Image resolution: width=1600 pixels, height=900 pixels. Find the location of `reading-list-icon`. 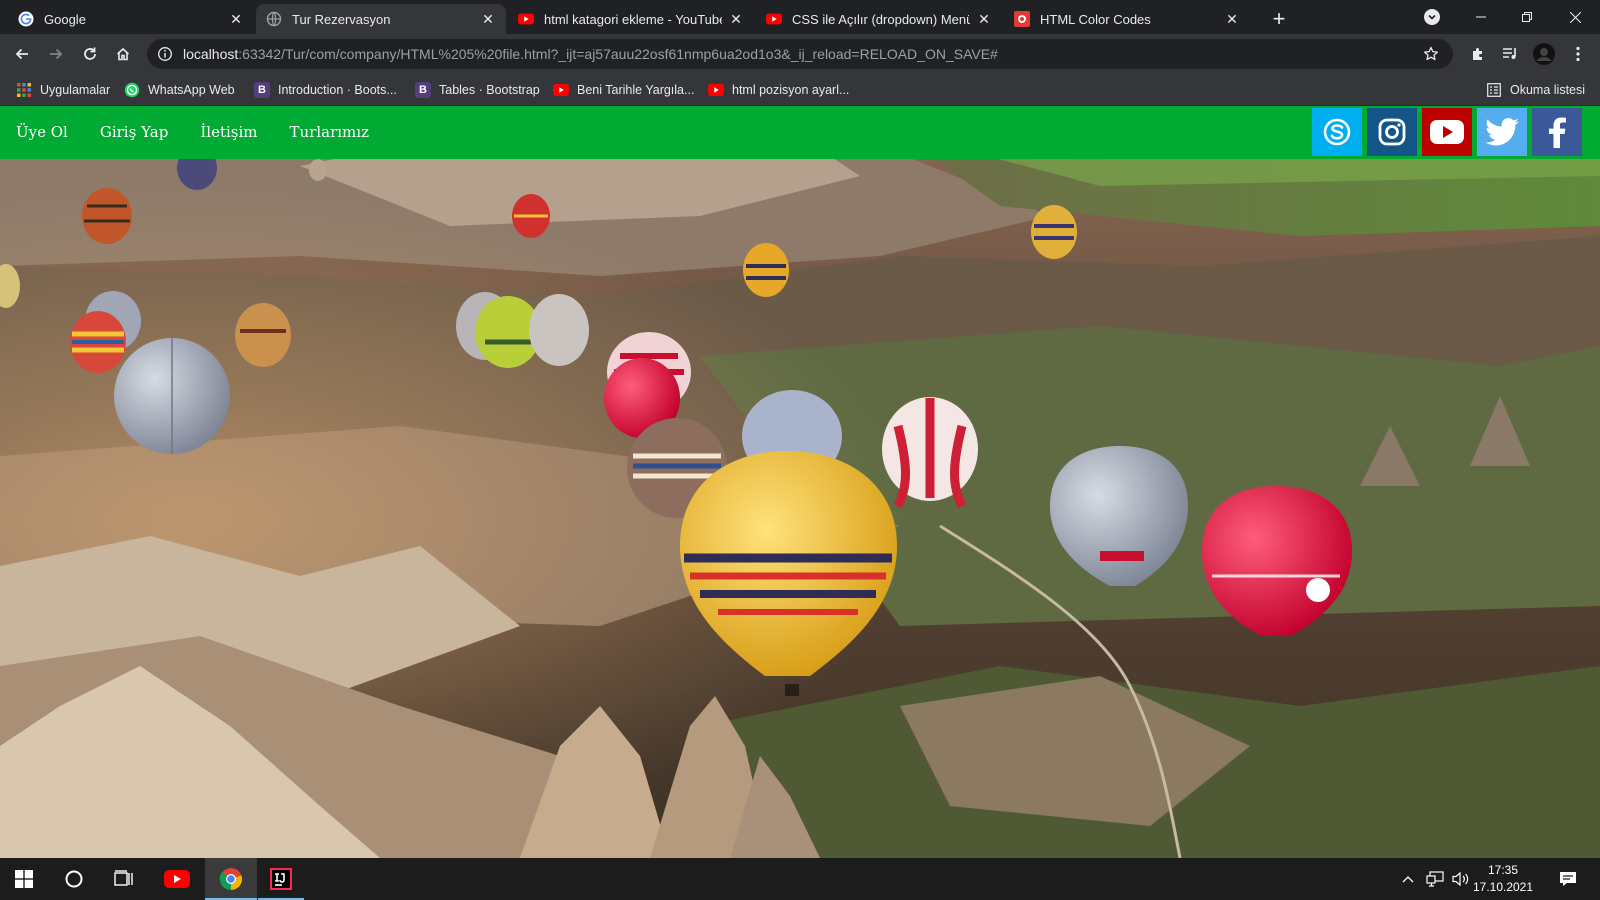

reading-list-icon is located at coordinates (1494, 90).